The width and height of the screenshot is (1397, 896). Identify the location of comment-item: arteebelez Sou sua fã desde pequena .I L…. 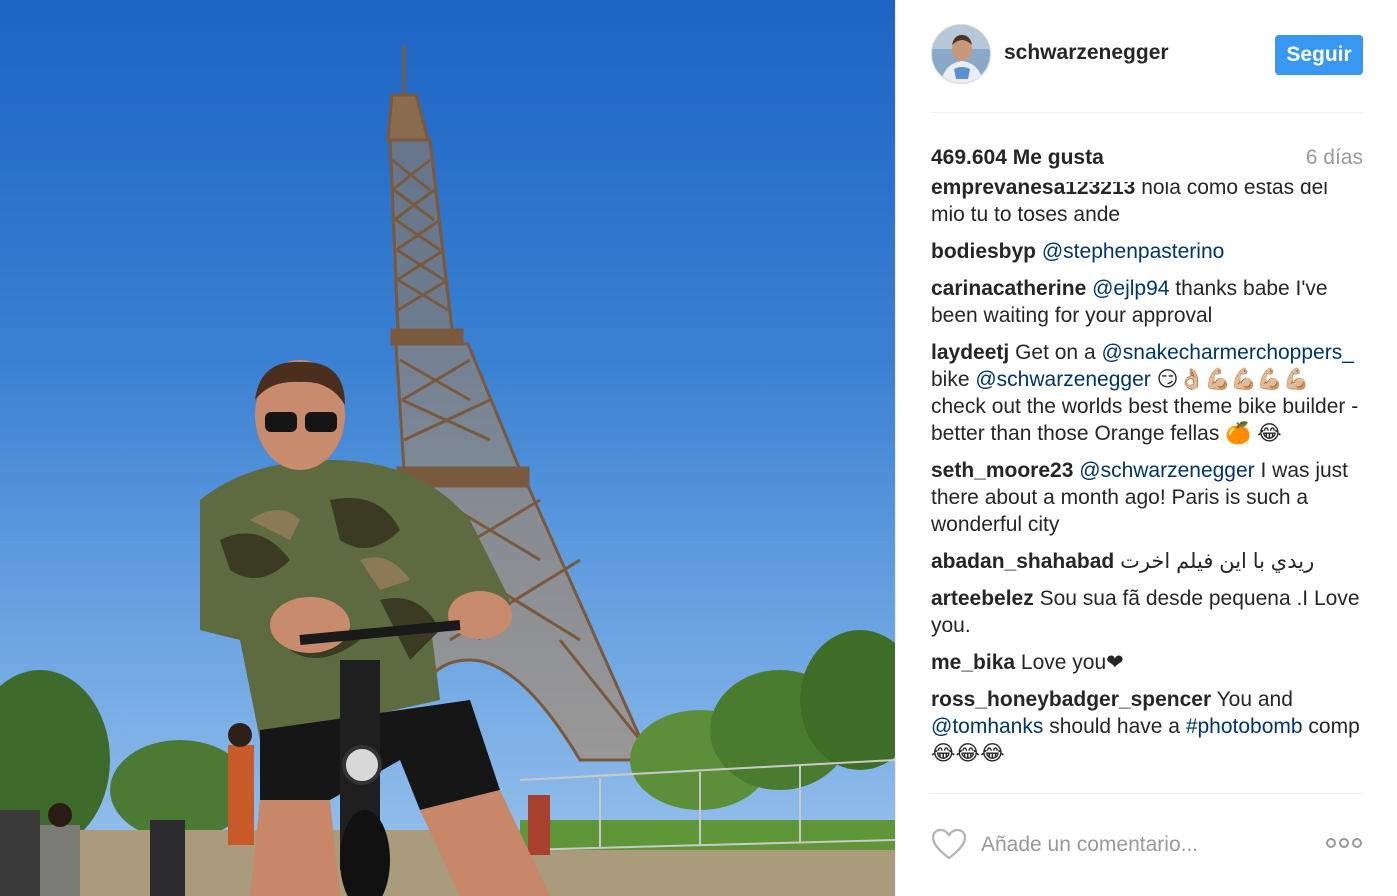
(1147, 612).